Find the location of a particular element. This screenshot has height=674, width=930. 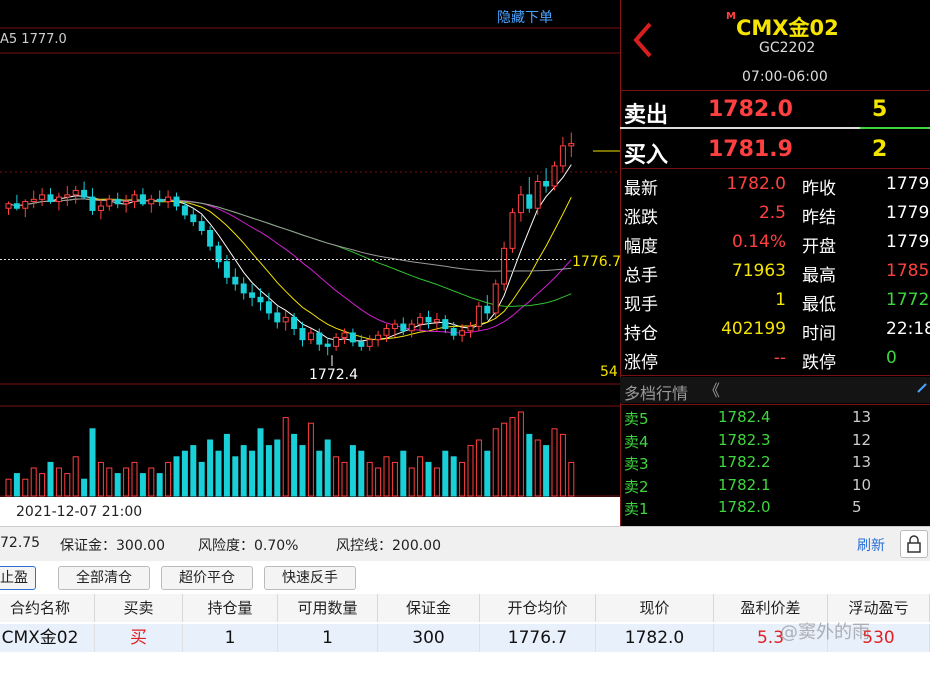

partial-action-button: 止盈 is located at coordinates (18, 578).